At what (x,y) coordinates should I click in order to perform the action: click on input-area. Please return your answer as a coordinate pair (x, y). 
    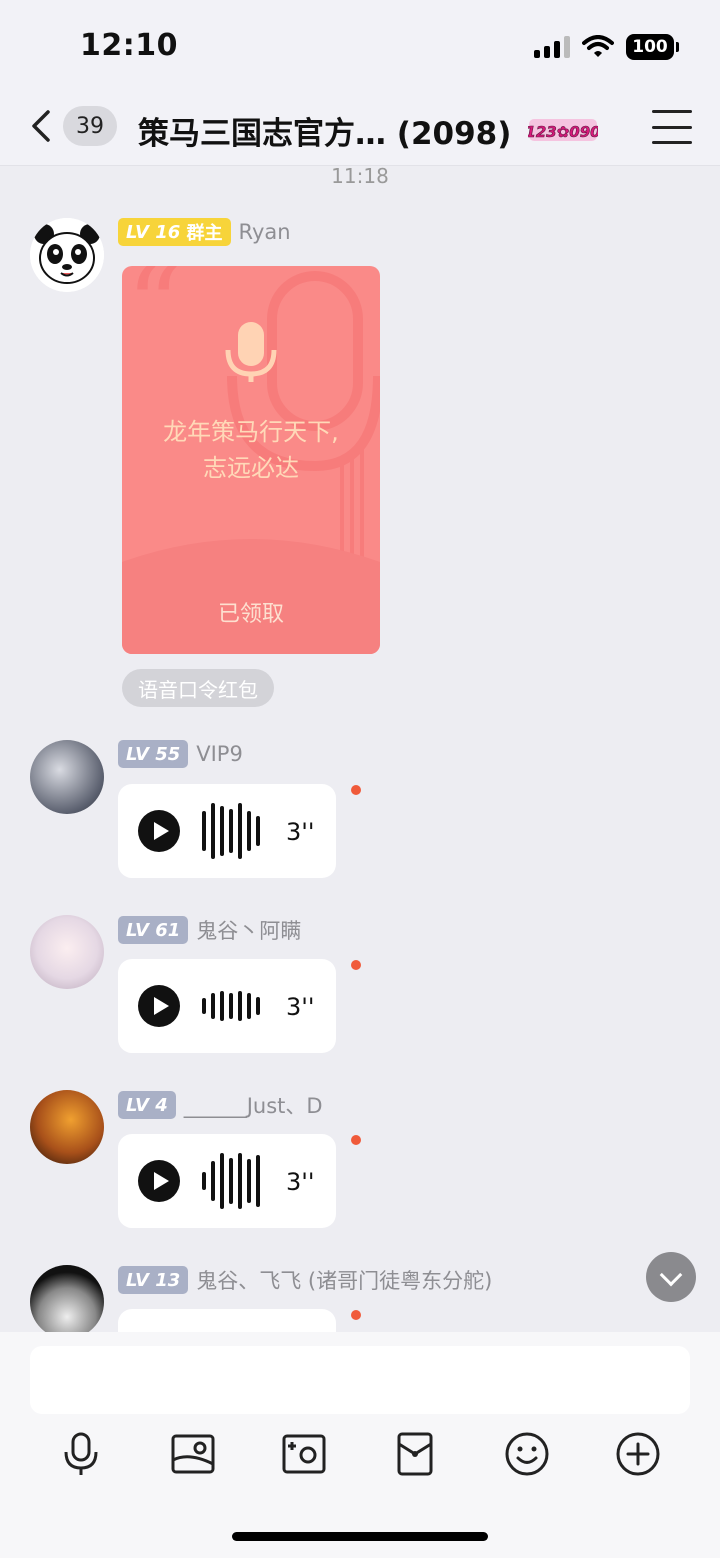
    Looking at the image, I should click on (360, 1445).